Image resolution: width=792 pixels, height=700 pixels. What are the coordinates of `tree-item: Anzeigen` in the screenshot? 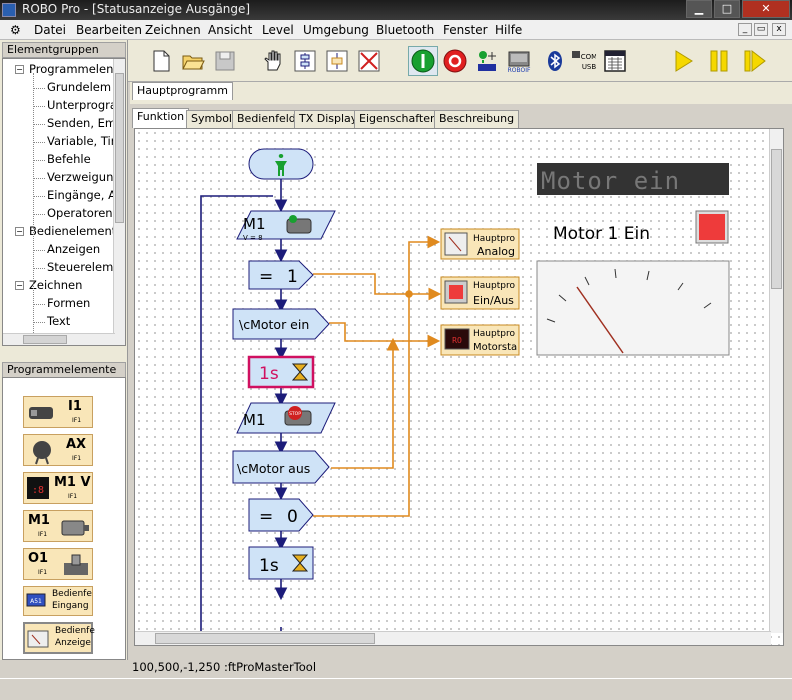 It's located at (73, 249).